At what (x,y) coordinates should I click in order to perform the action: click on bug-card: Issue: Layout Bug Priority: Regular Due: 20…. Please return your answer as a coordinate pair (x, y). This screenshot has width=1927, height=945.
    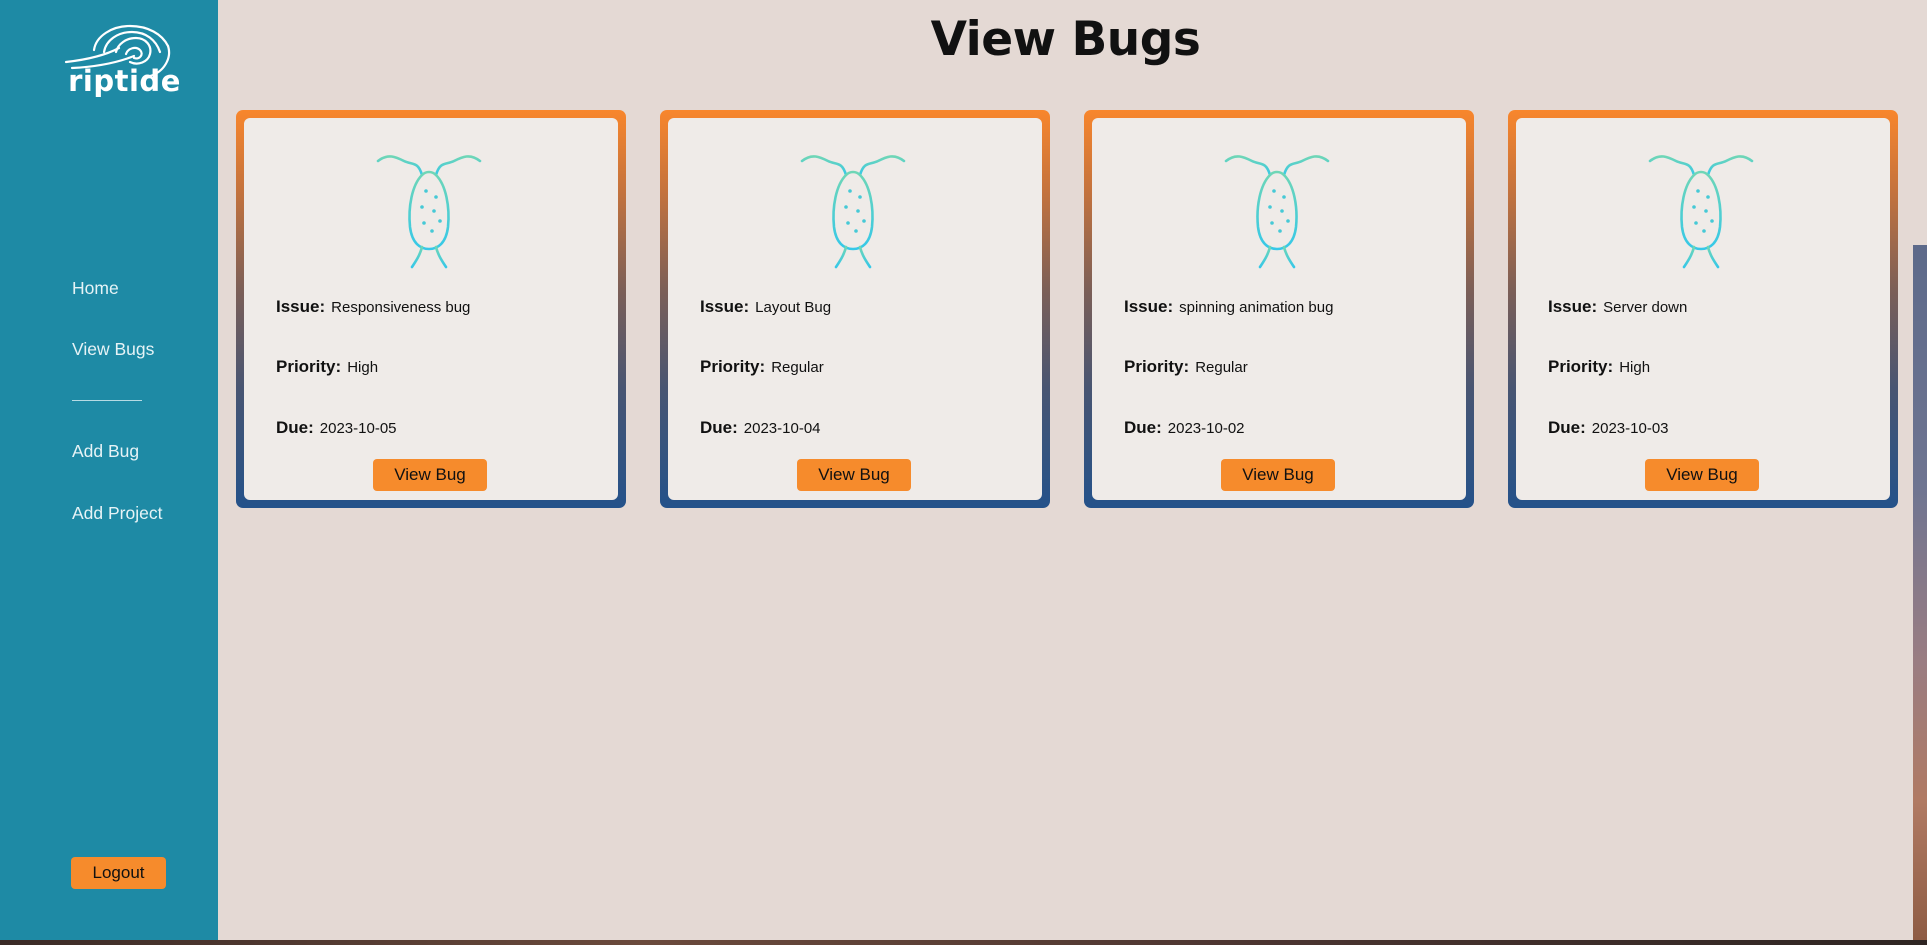
    Looking at the image, I should click on (855, 309).